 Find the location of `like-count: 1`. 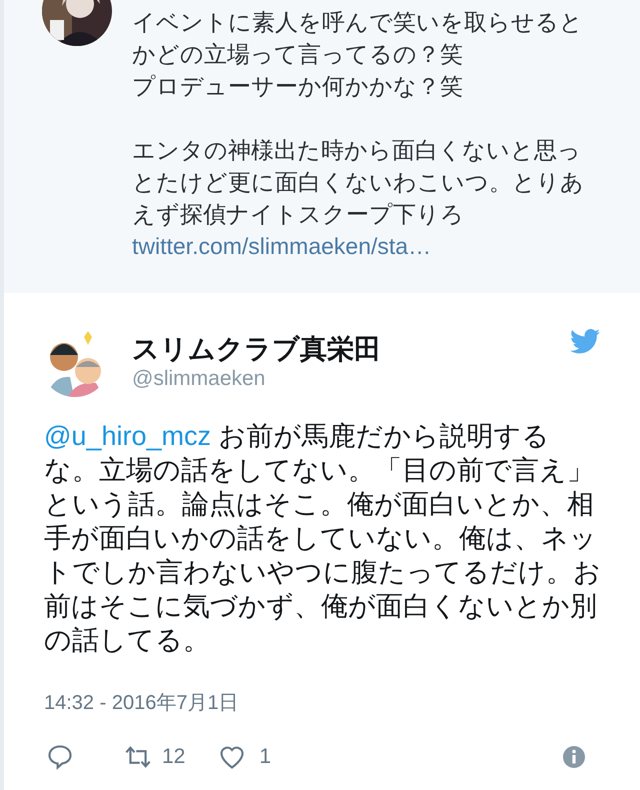

like-count: 1 is located at coordinates (265, 757).